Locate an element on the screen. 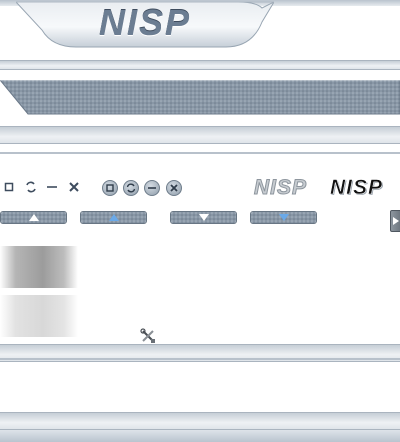  scroll-up-button is located at coordinates (33, 217).